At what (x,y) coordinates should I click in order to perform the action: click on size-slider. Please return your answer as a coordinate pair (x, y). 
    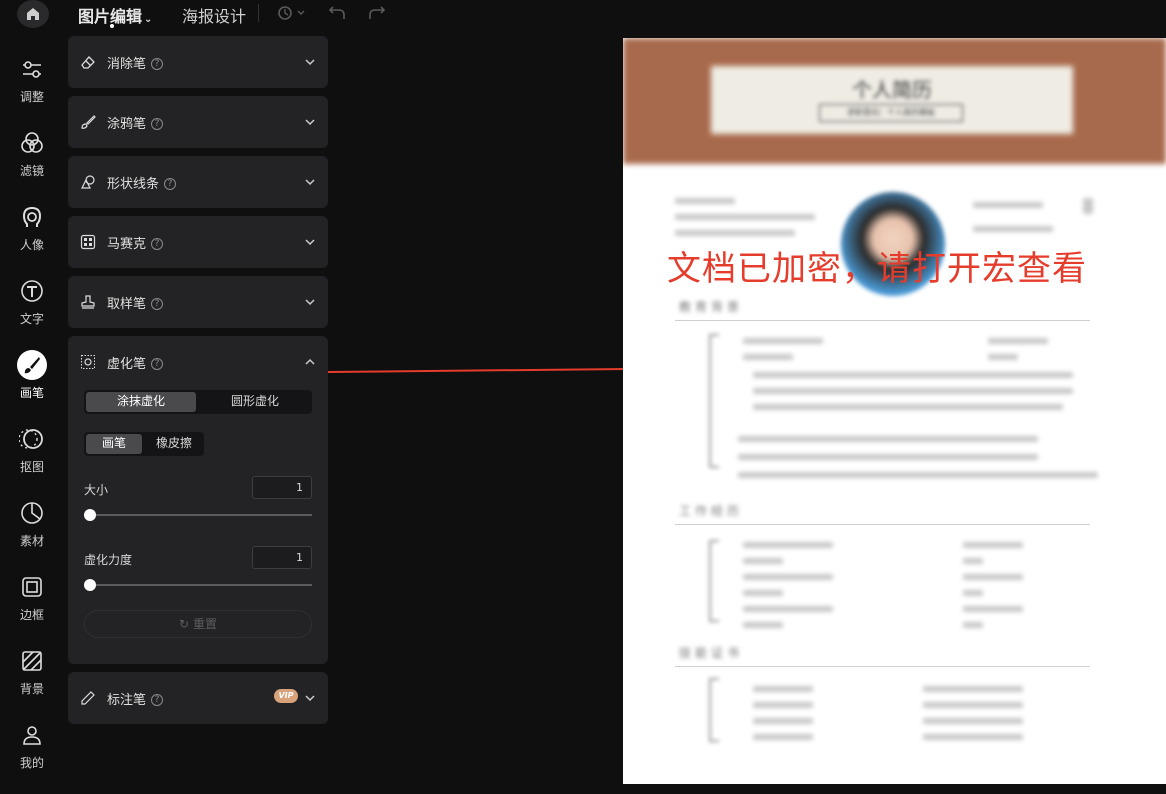
    Looking at the image, I should click on (198, 515).